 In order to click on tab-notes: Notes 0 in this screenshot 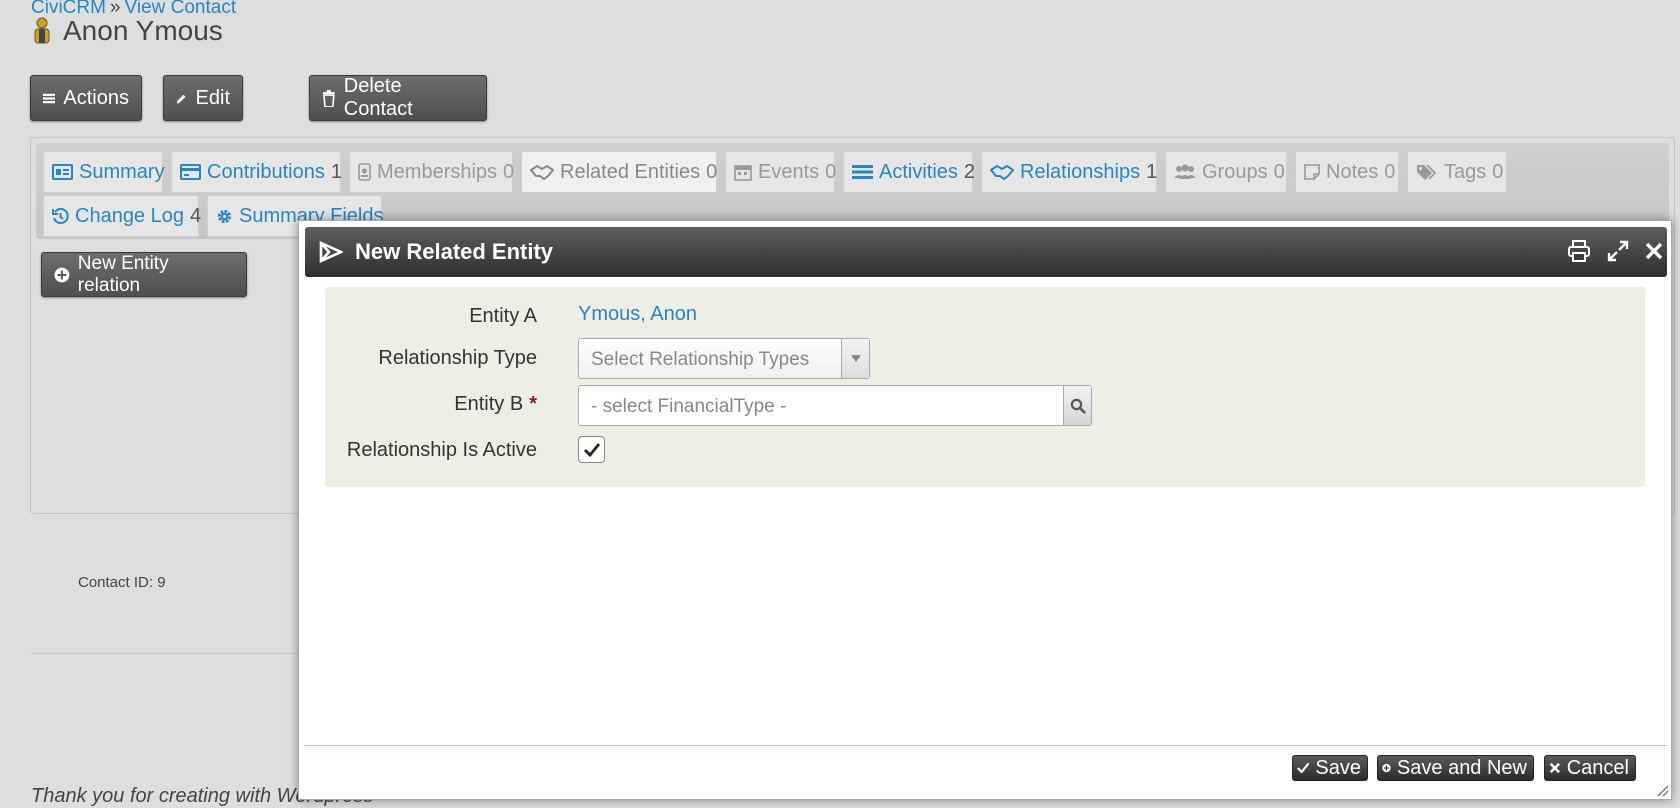, I will do `click(1347, 172)`.